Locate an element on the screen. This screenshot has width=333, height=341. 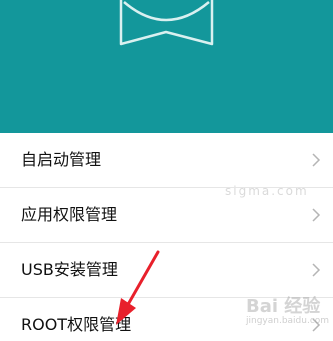
list-item-label: 应用权限管理 is located at coordinates (69, 214).